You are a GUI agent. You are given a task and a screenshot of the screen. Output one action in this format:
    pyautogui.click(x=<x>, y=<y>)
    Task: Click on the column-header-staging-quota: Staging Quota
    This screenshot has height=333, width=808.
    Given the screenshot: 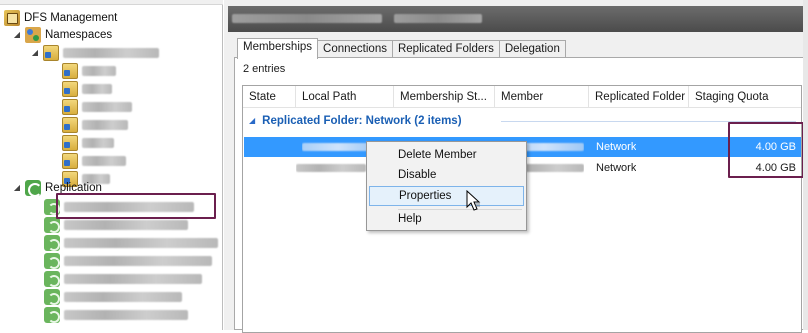 What is the action you would take?
    pyautogui.click(x=745, y=97)
    